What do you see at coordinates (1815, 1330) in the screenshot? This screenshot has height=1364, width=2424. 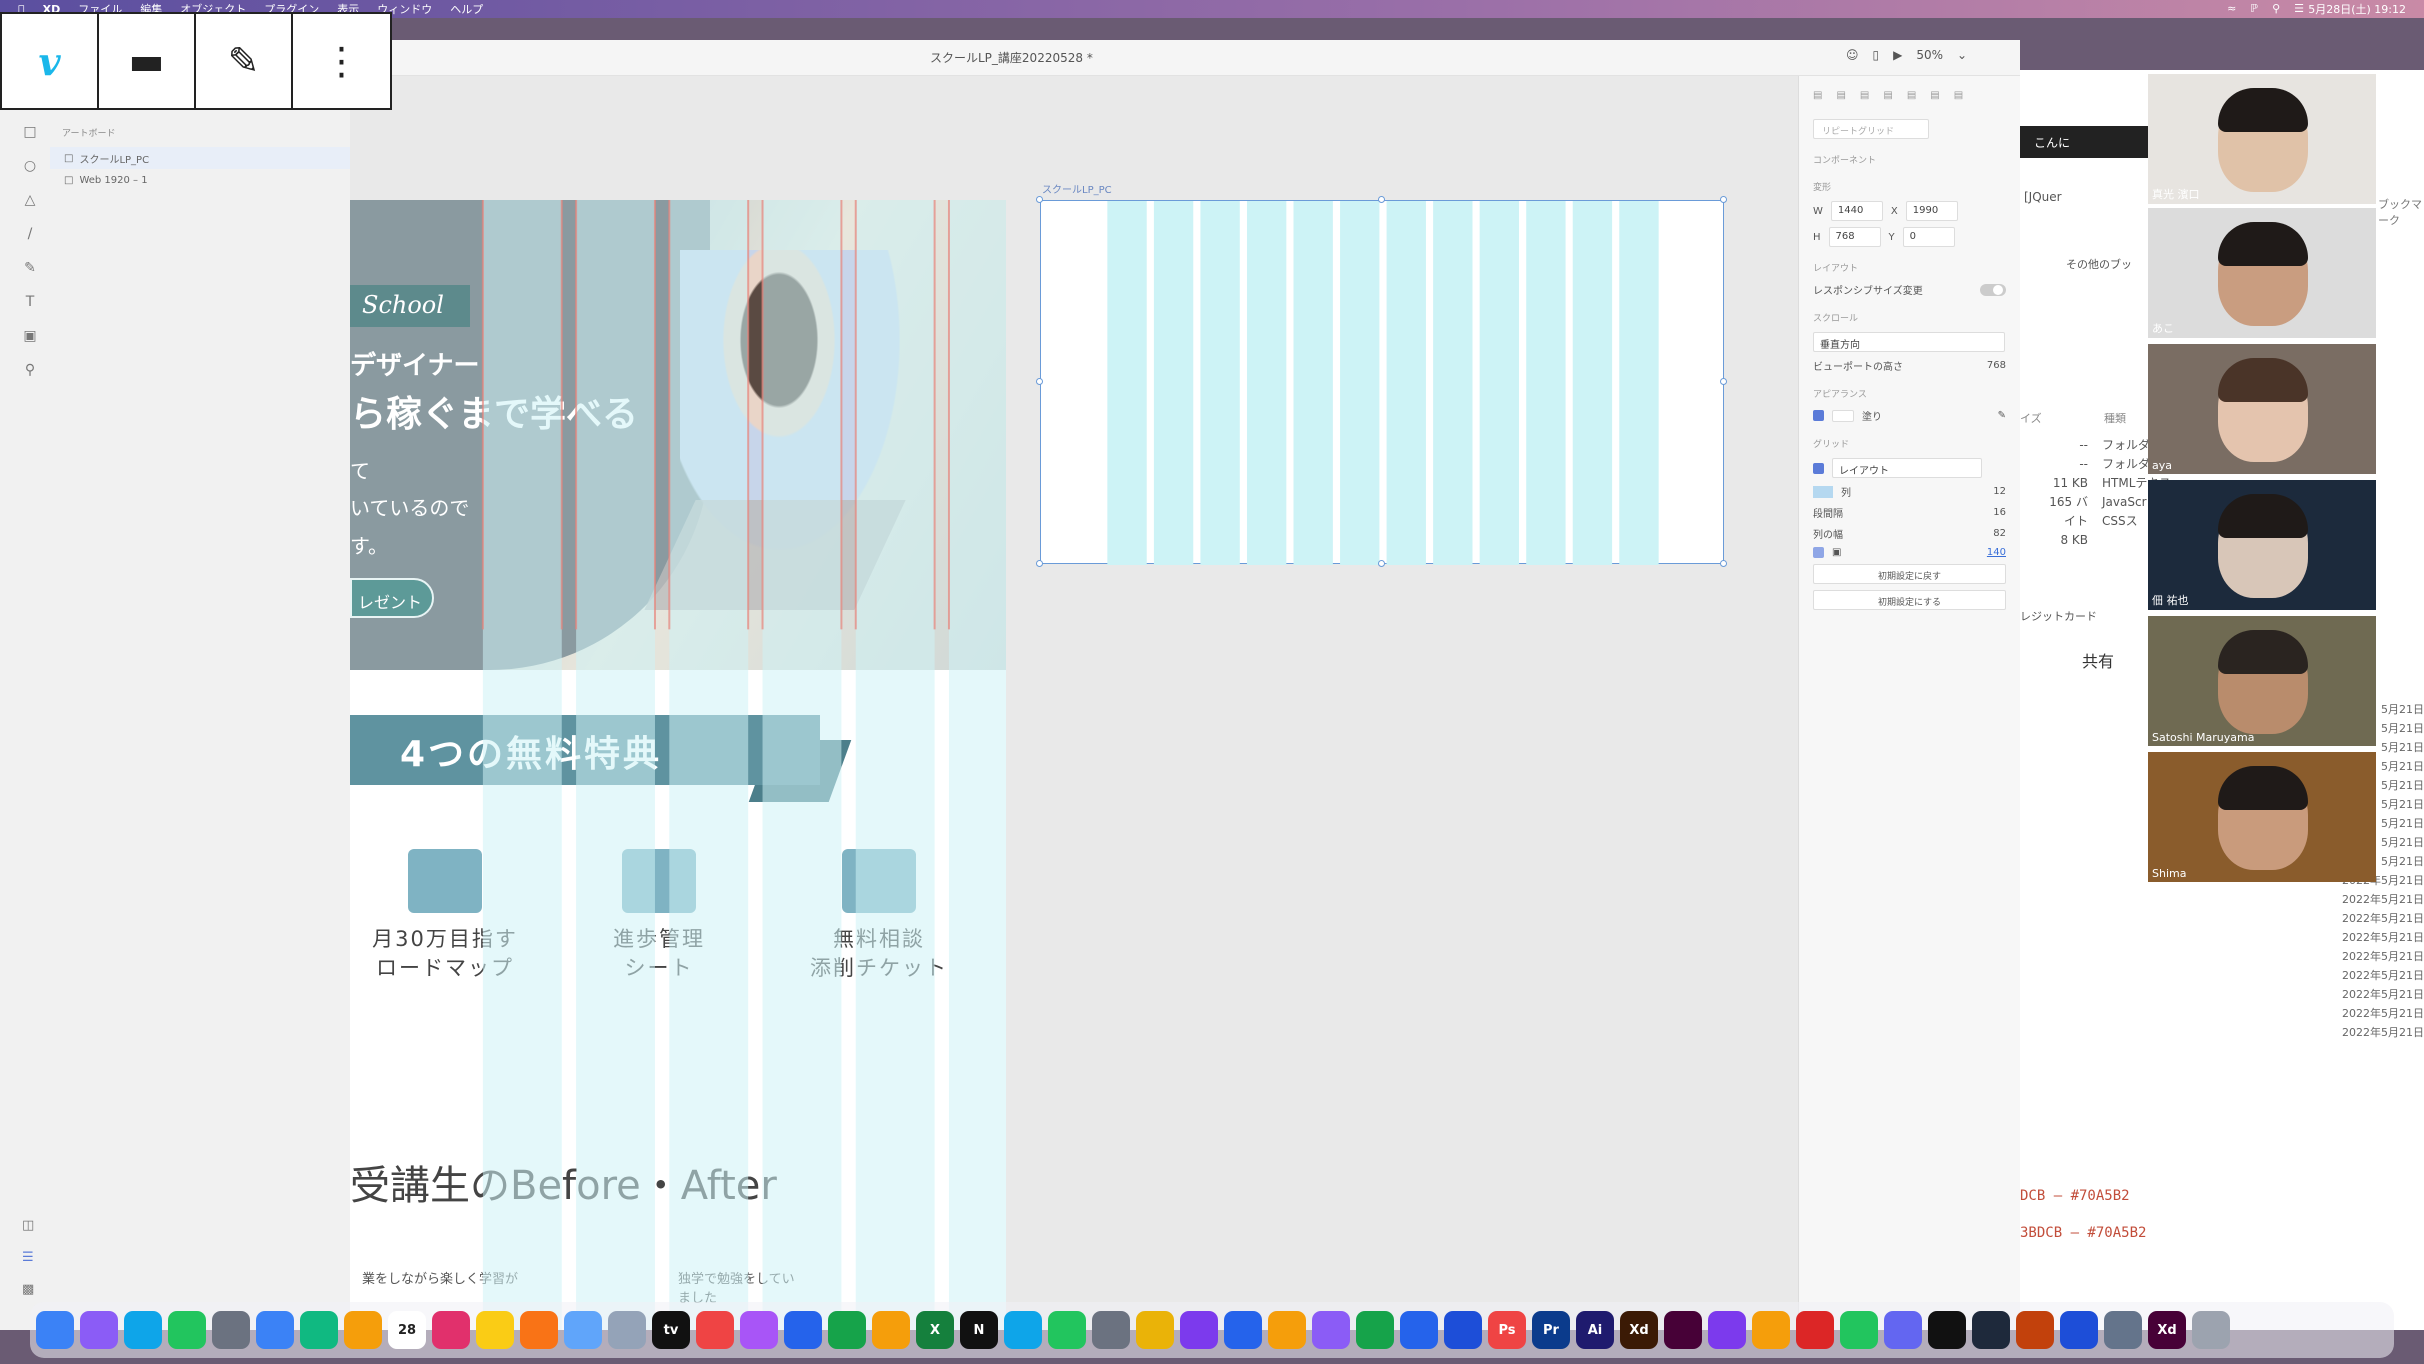 I see `dock-app-acrobat` at bounding box center [1815, 1330].